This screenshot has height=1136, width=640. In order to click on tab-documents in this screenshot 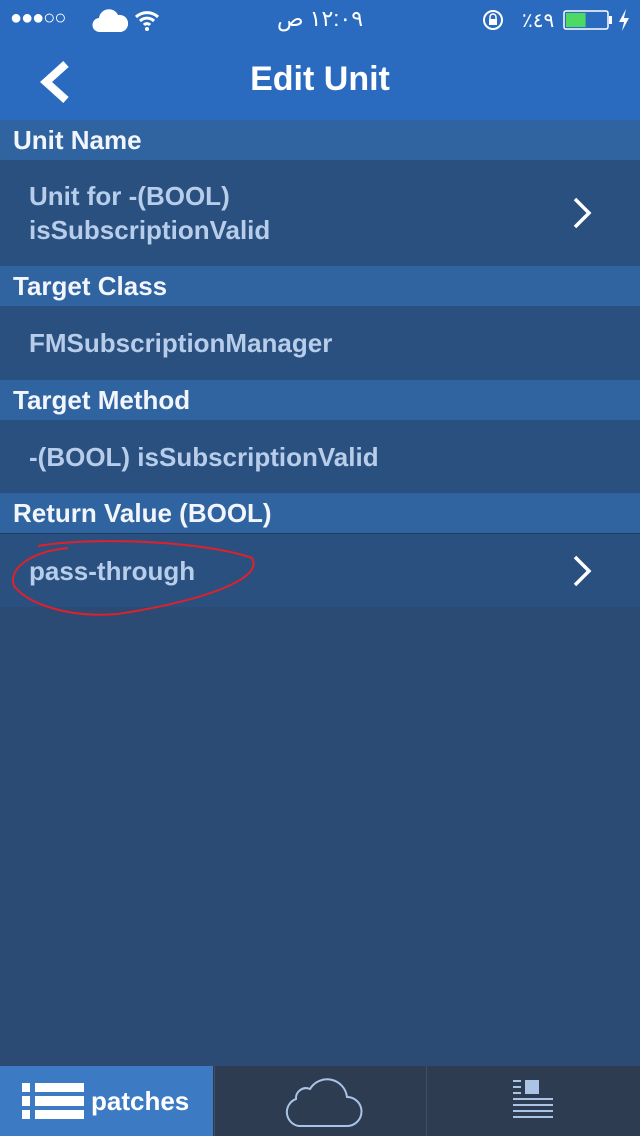, I will do `click(533, 1101)`.